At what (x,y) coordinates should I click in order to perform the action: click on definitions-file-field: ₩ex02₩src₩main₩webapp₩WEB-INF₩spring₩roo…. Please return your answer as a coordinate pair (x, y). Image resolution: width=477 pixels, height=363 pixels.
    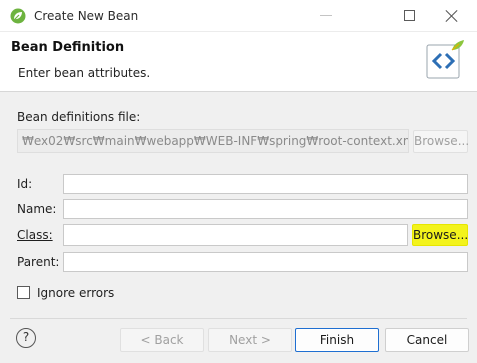
    Looking at the image, I should click on (213, 141).